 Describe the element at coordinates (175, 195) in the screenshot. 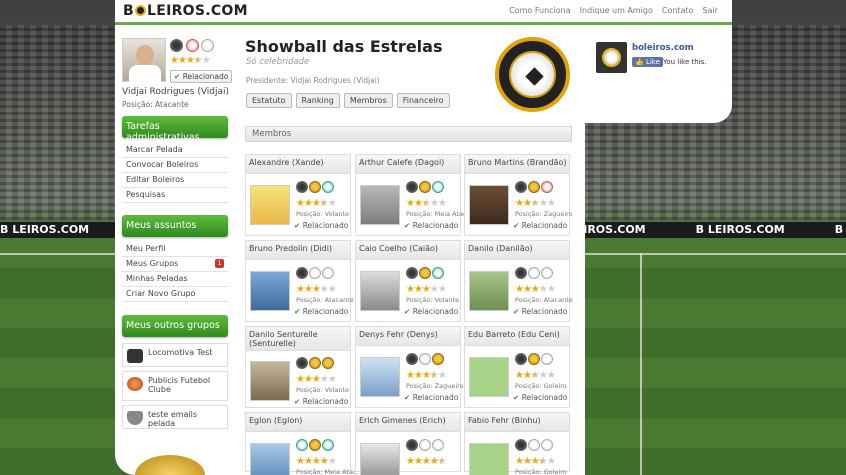

I see `sidebar-item-pesquisas: Pesquisas` at that location.